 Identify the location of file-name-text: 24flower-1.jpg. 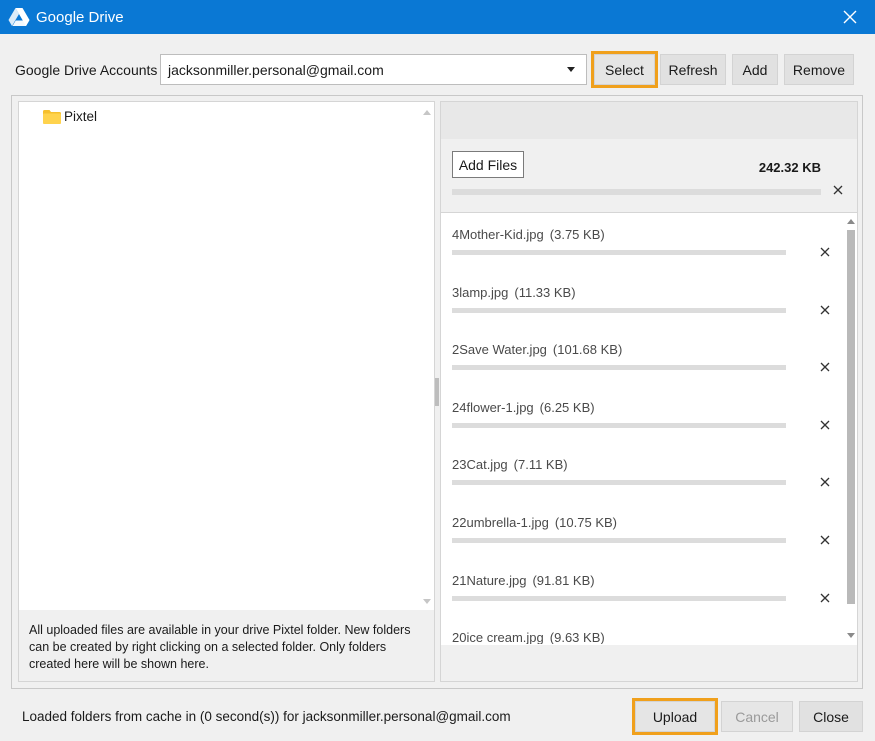
(493, 407).